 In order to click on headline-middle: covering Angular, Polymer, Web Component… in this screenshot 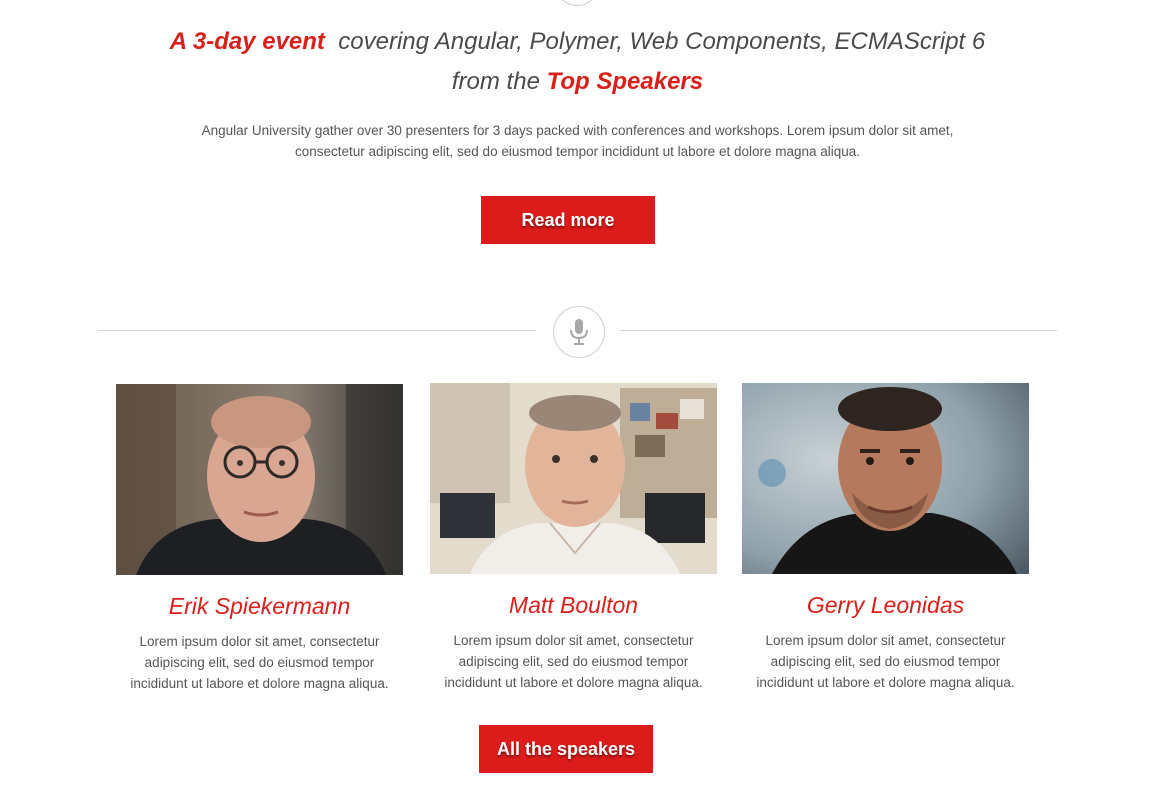, I will do `click(662, 41)`.